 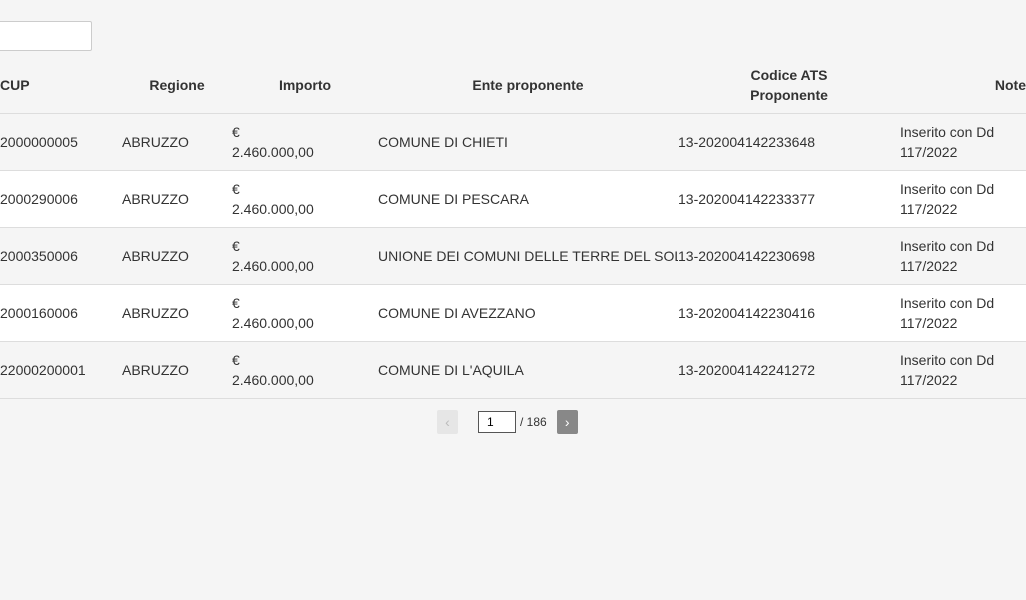 I want to click on cell-cup: 2000290006, so click(x=61, y=199).